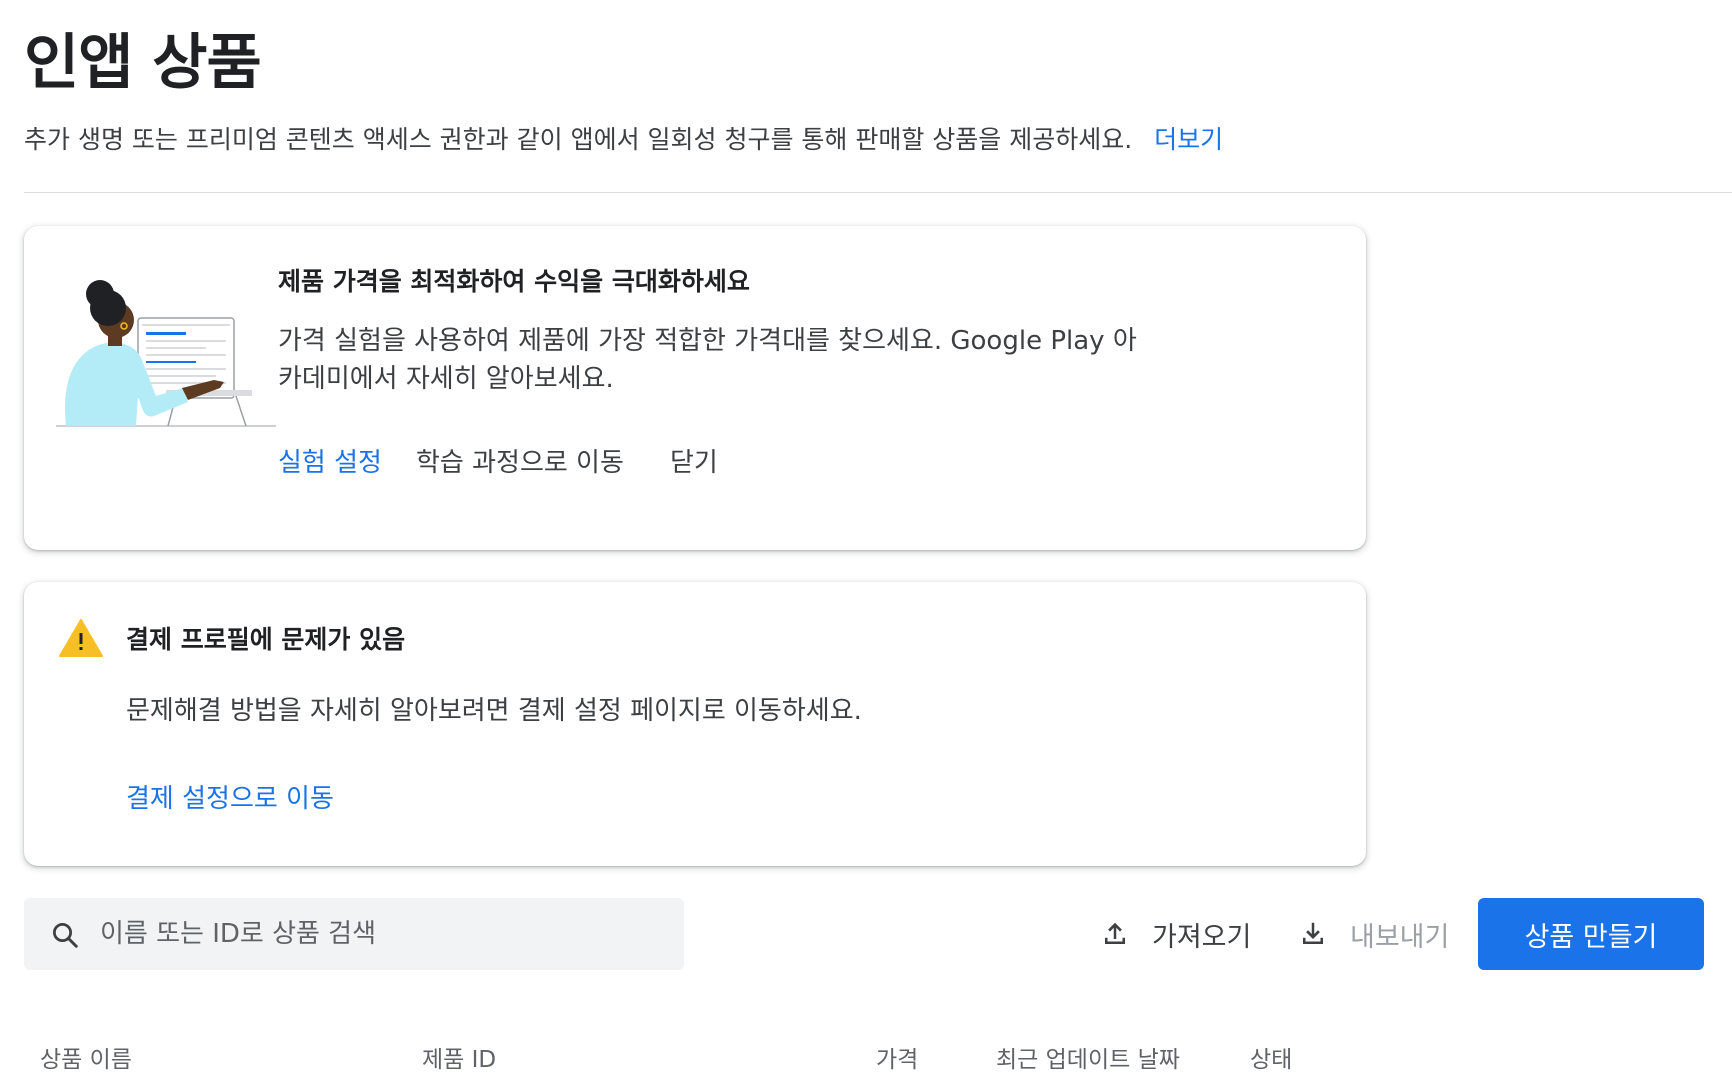 This screenshot has height=1082, width=1732. What do you see at coordinates (1271, 1057) in the screenshot?
I see `column-header-status: 상태` at bounding box center [1271, 1057].